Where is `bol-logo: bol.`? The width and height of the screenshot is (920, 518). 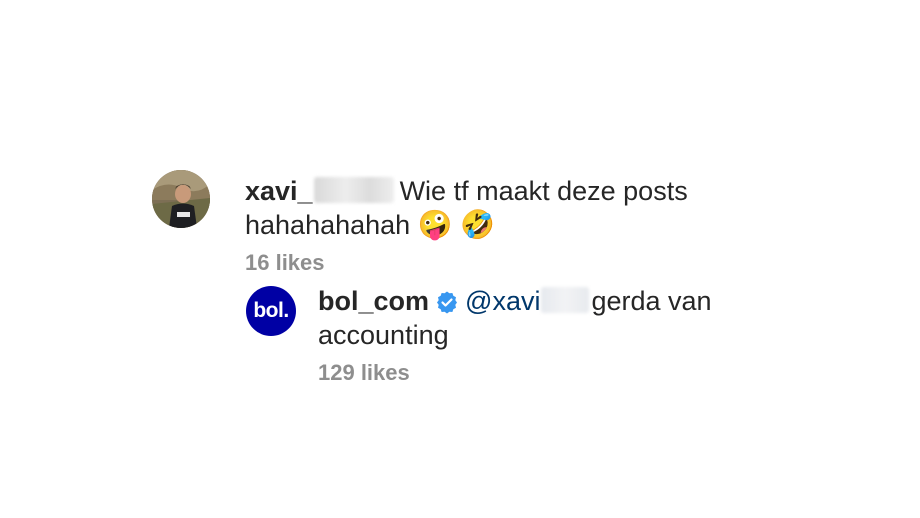
bol-logo: bol. is located at coordinates (271, 310).